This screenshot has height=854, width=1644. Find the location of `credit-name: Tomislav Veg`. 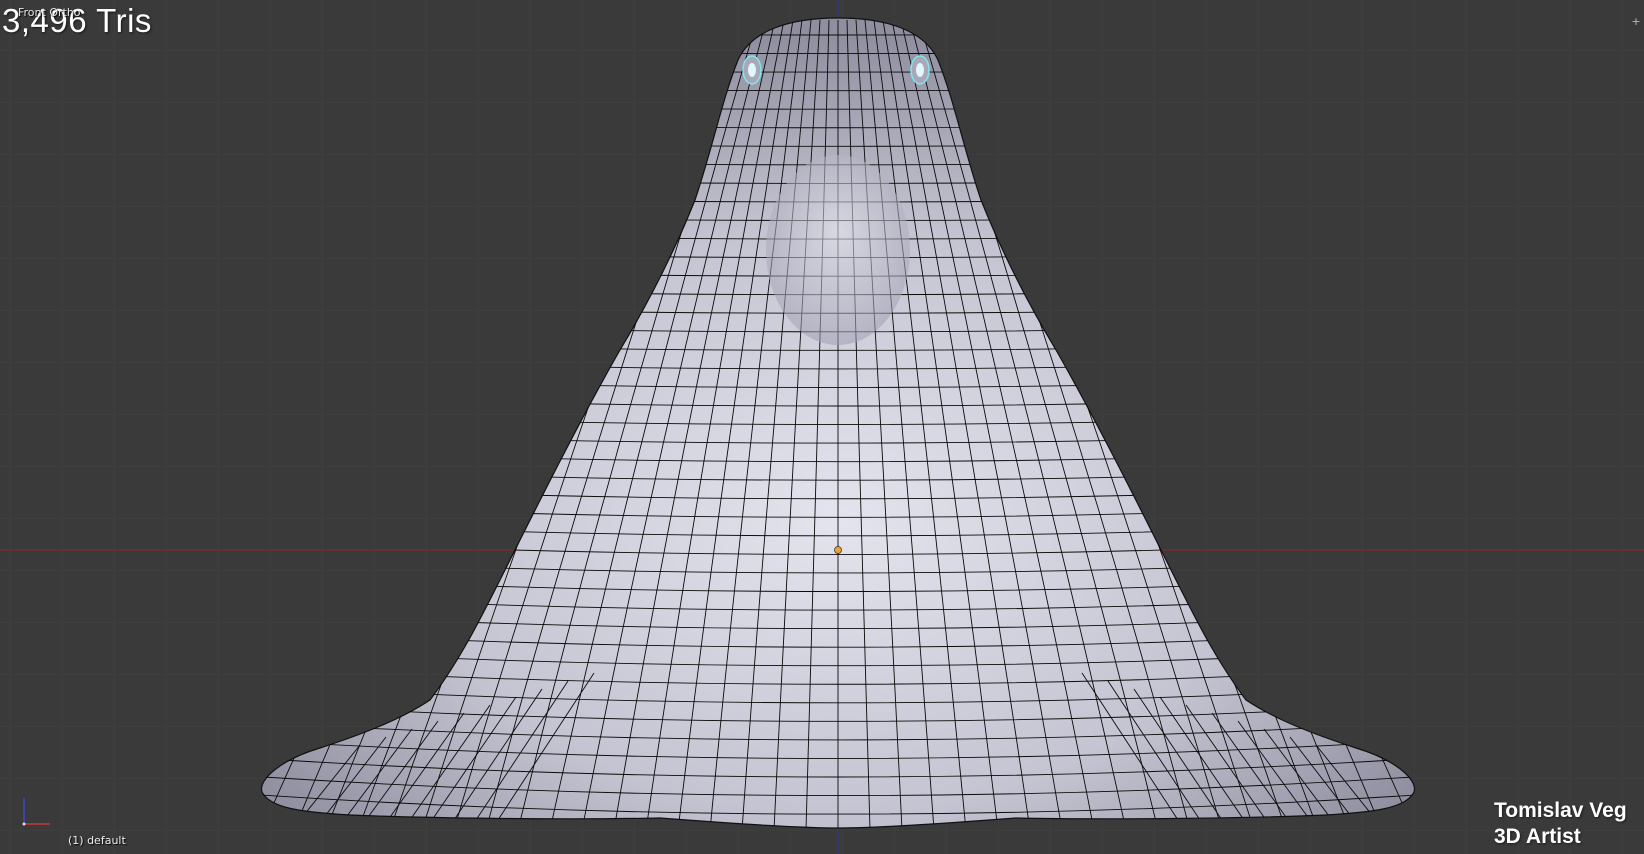

credit-name: Tomislav Veg is located at coordinates (1560, 810).